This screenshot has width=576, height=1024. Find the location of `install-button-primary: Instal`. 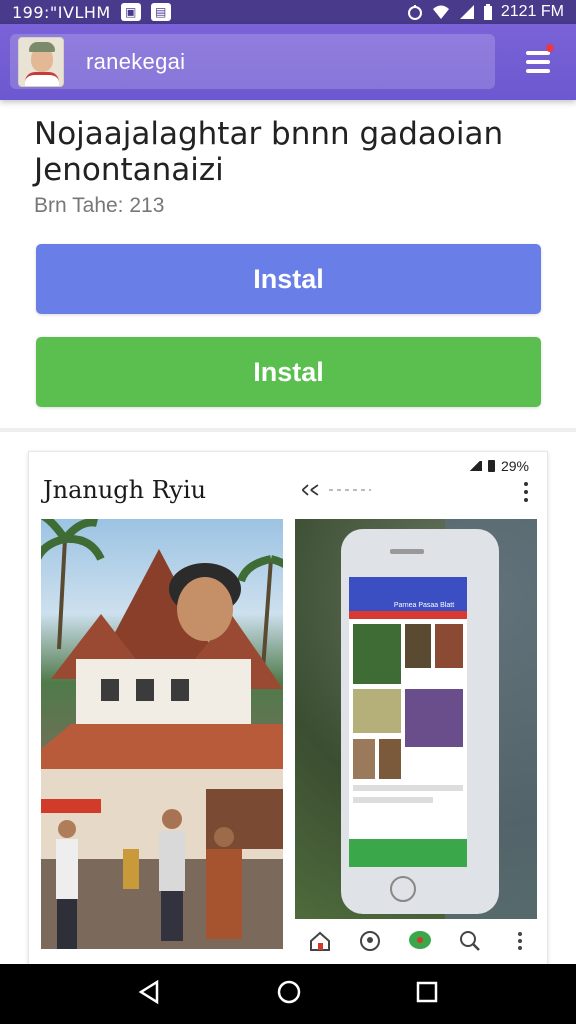

install-button-primary: Instal is located at coordinates (288, 279).